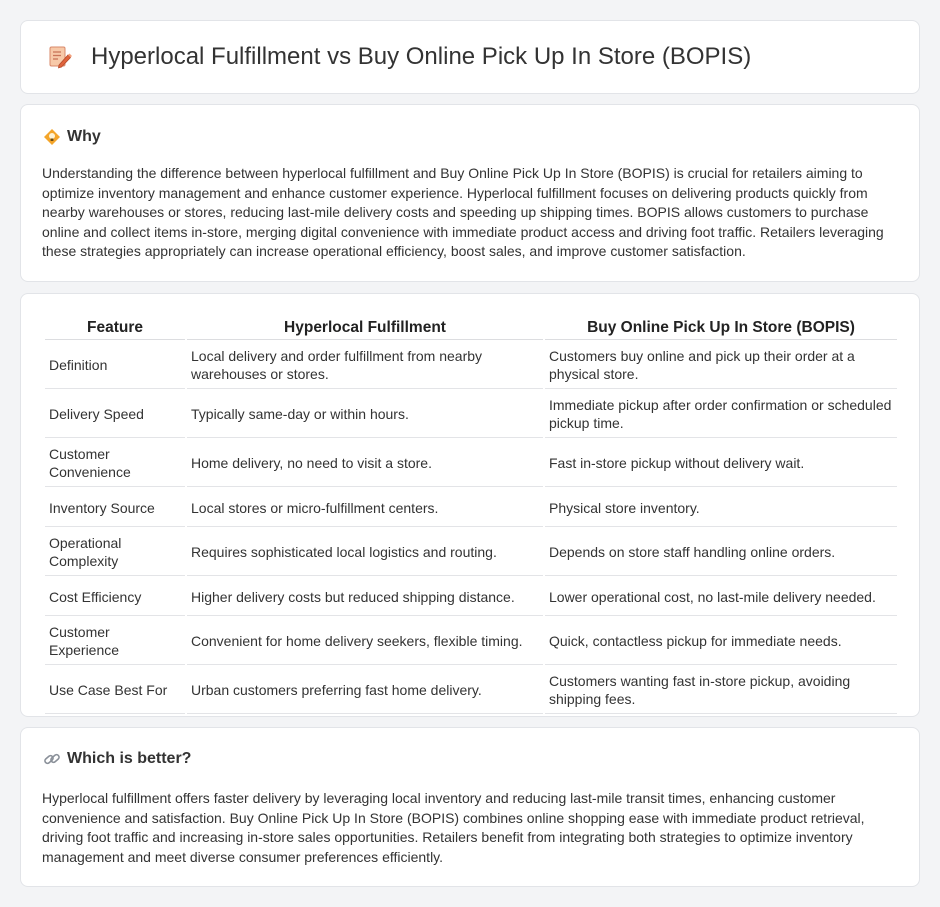 Image resolution: width=940 pixels, height=907 pixels. Describe the element at coordinates (115, 414) in the screenshot. I see `feature-cell: Delivery Speed` at that location.